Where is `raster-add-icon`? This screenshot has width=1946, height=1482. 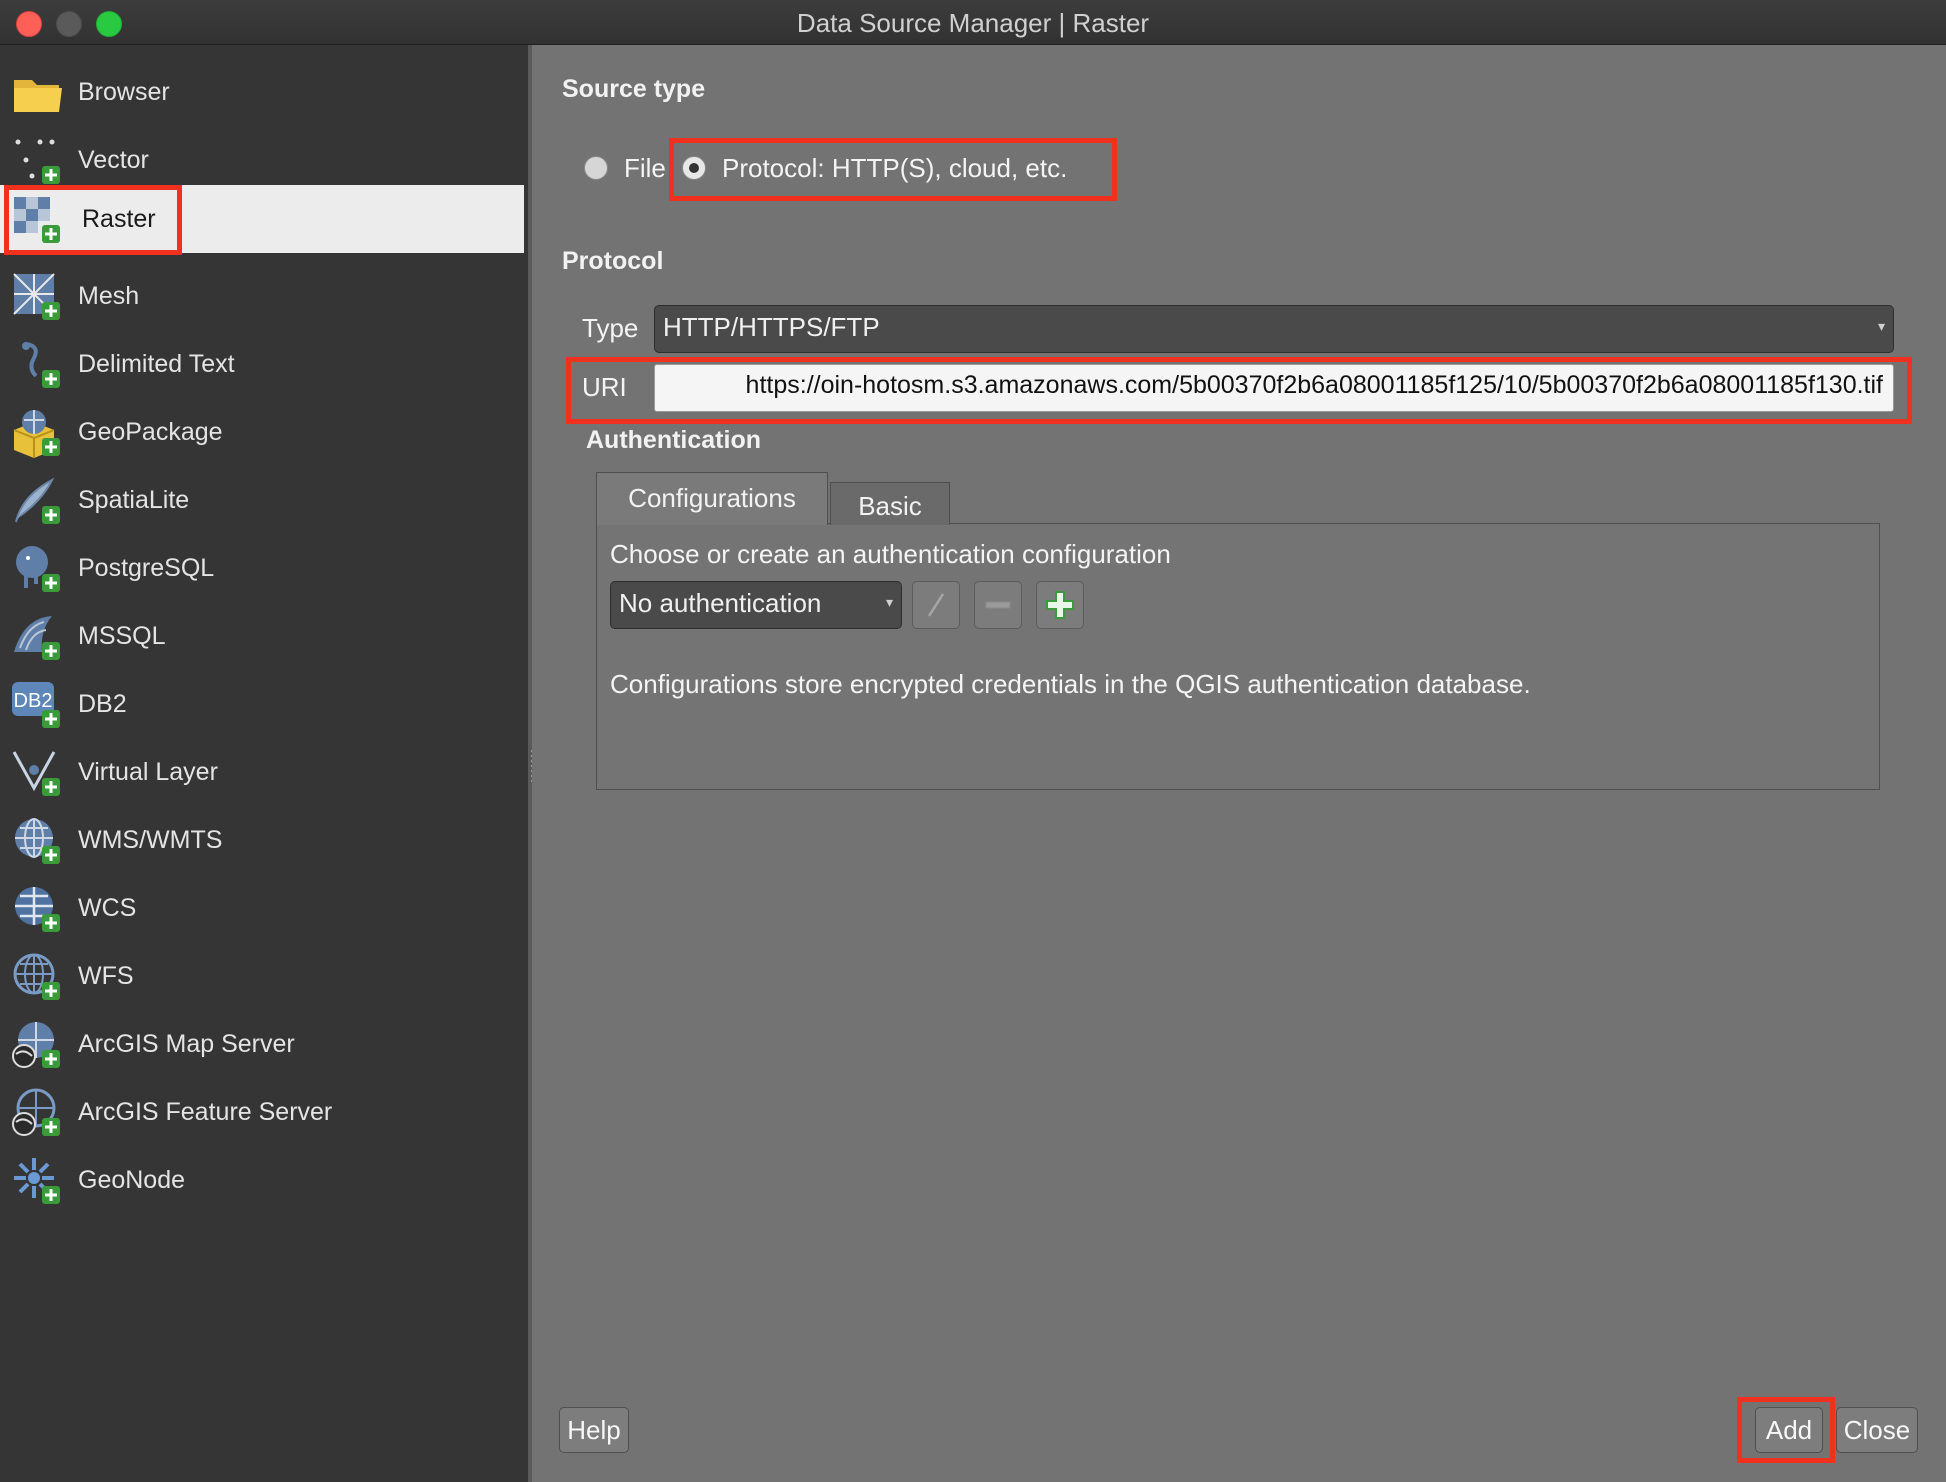
raster-add-icon is located at coordinates (38, 220).